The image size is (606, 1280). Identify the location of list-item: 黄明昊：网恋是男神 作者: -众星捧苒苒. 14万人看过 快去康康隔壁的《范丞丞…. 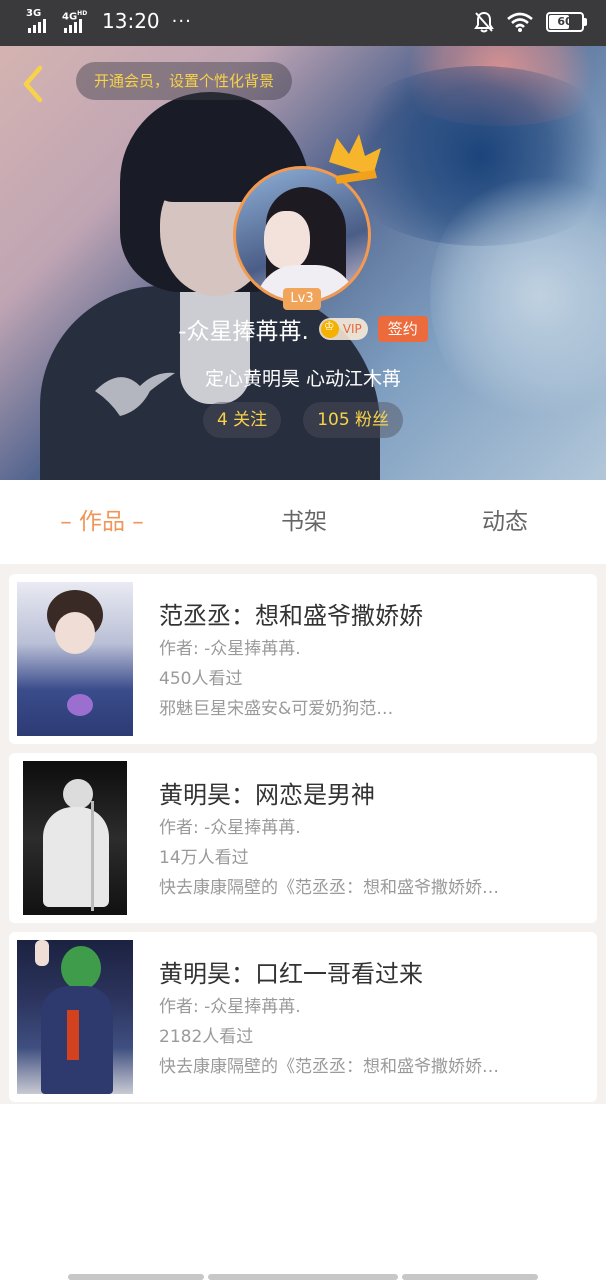
(303, 838).